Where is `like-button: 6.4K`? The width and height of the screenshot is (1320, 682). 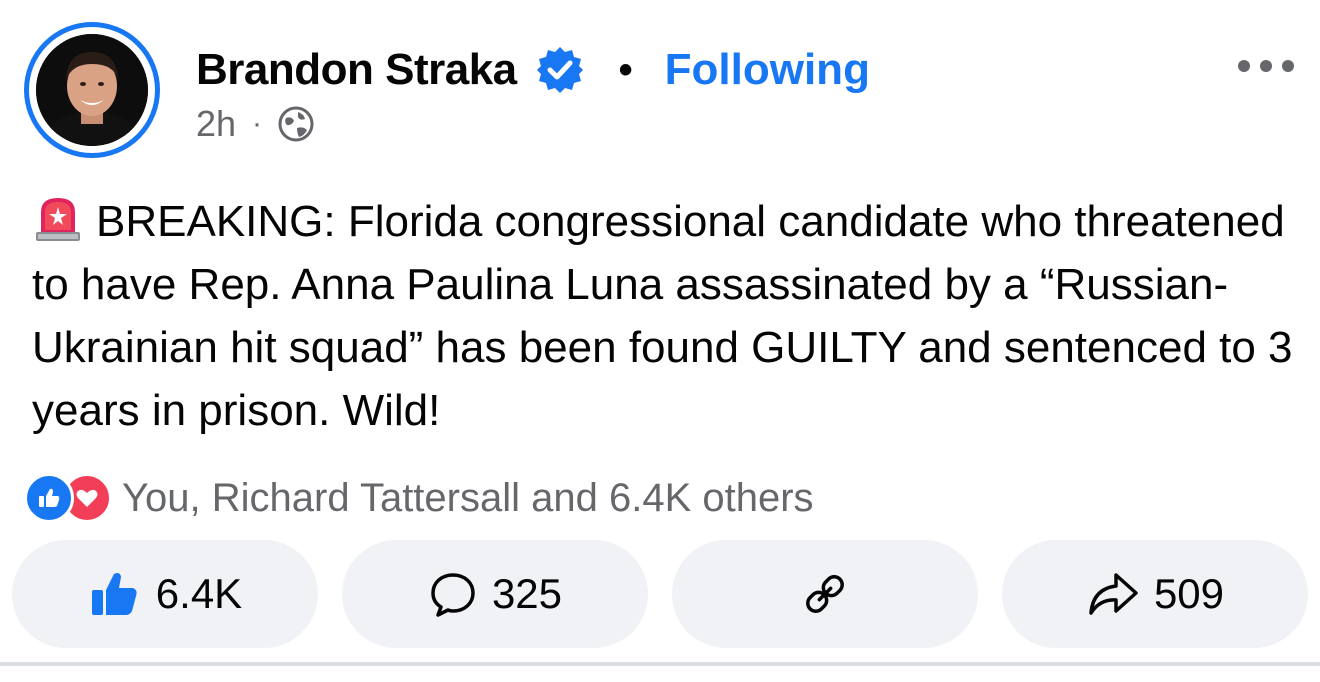 like-button: 6.4K is located at coordinates (165, 594).